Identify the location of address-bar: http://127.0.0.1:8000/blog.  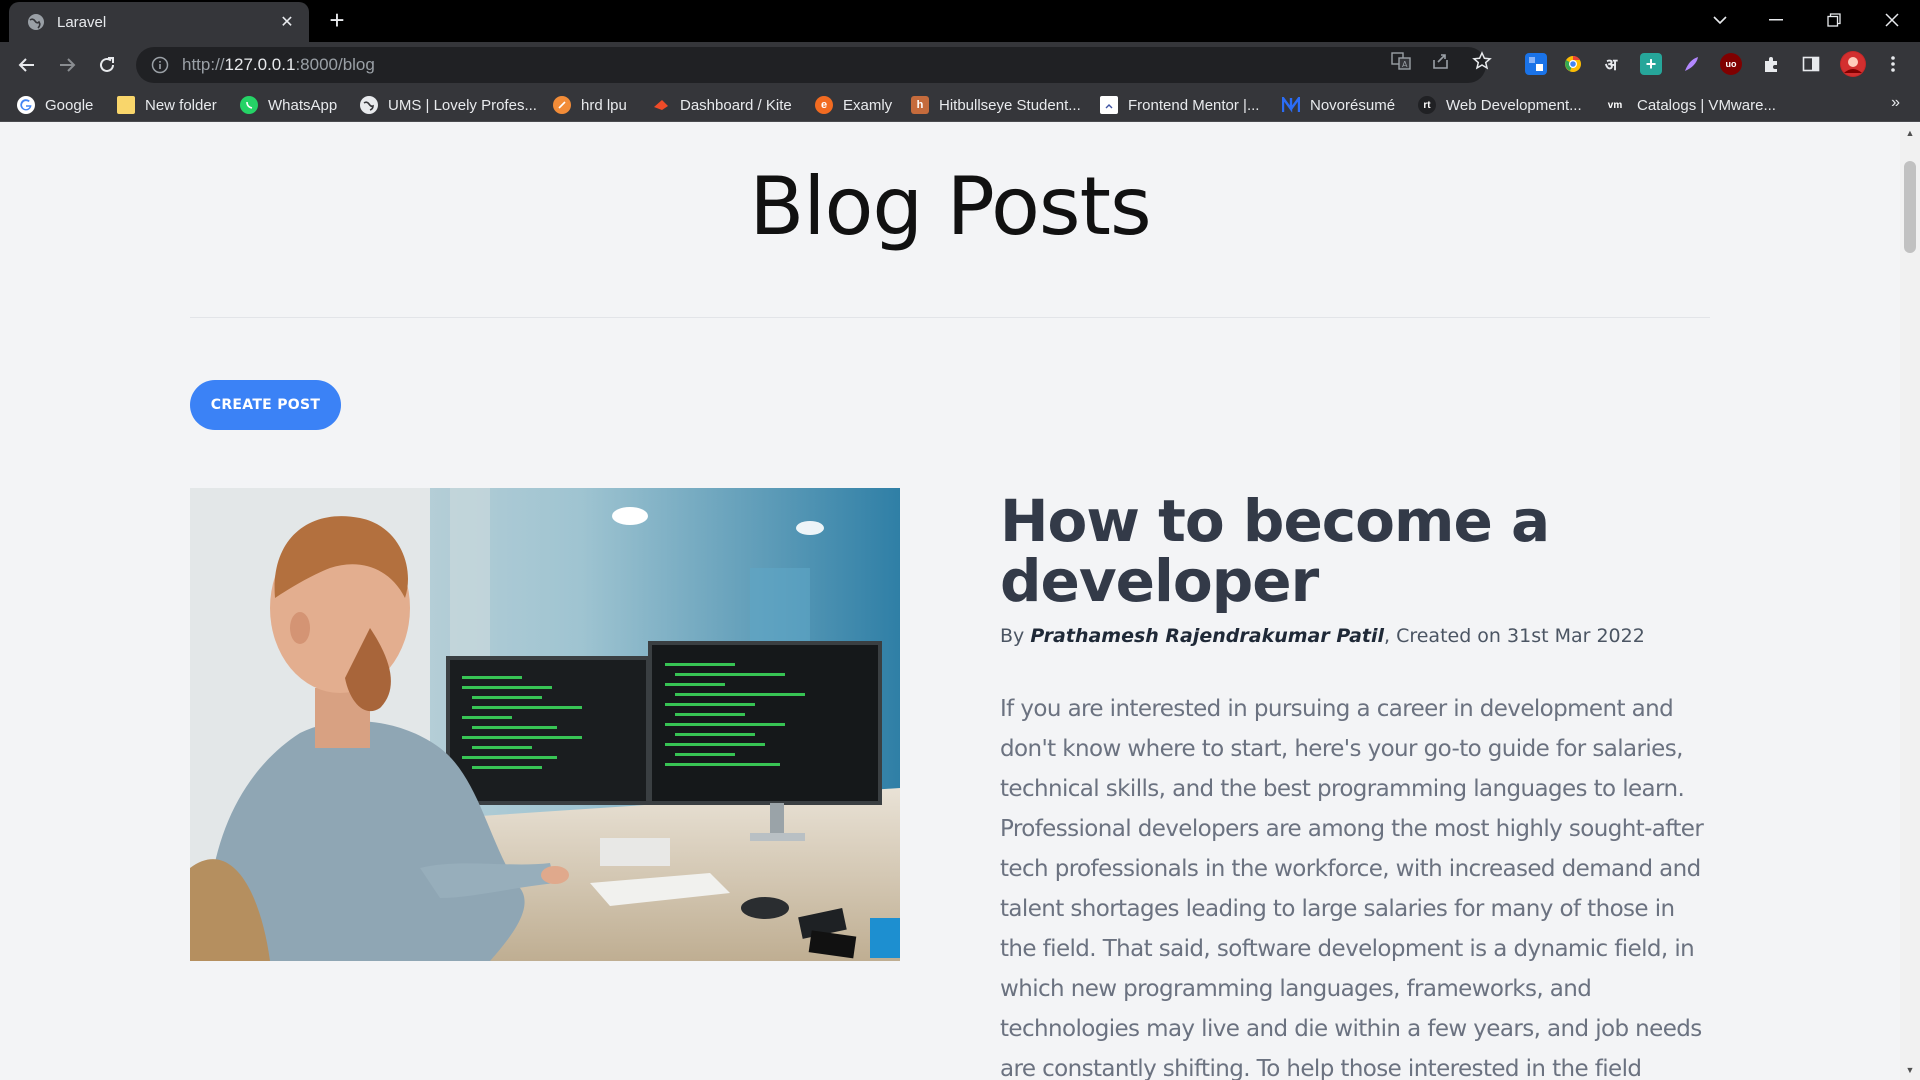
(811, 65).